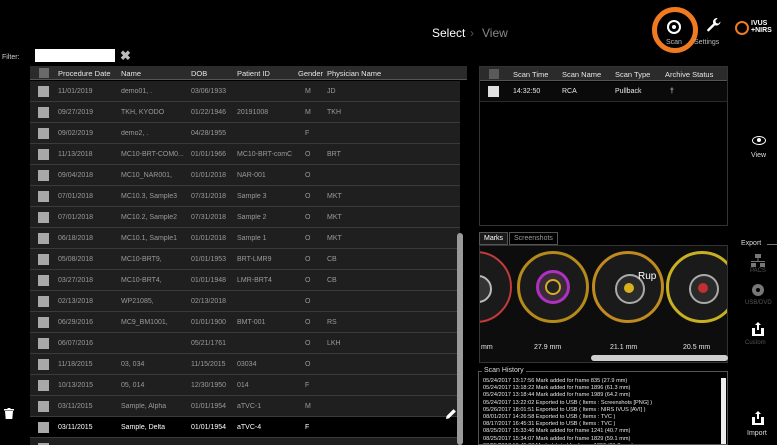  I want to click on trash-icon, so click(9, 413).